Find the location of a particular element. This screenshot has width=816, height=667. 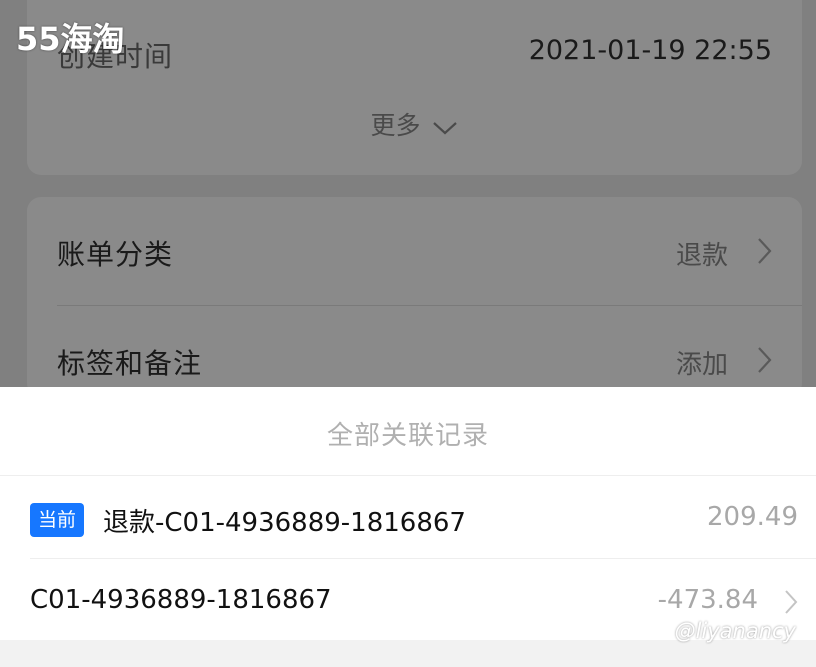

record-amount: 209.49 is located at coordinates (752, 517).